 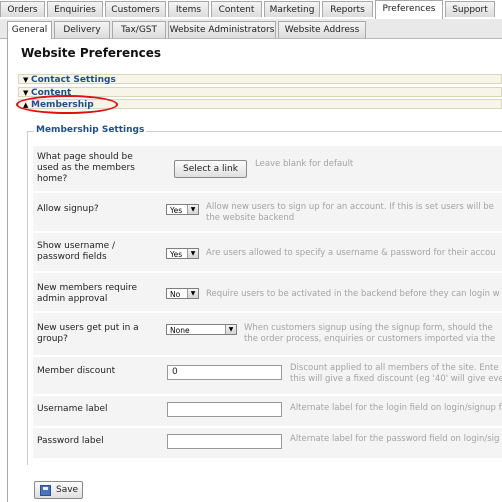 What do you see at coordinates (188, 9) in the screenshot?
I see `tab-items: Items` at bounding box center [188, 9].